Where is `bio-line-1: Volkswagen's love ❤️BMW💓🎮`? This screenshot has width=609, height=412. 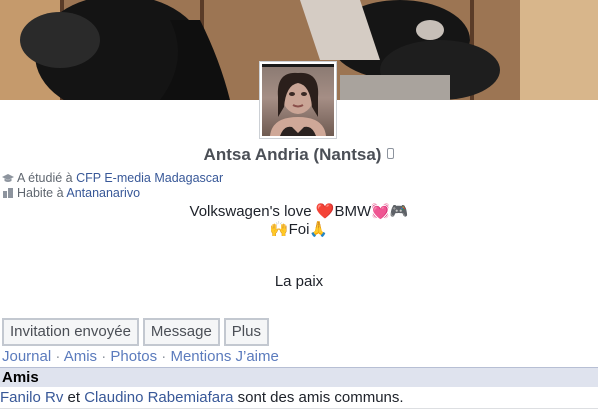
bio-line-1: Volkswagen's love ❤️BMW💓🎮 is located at coordinates (299, 211).